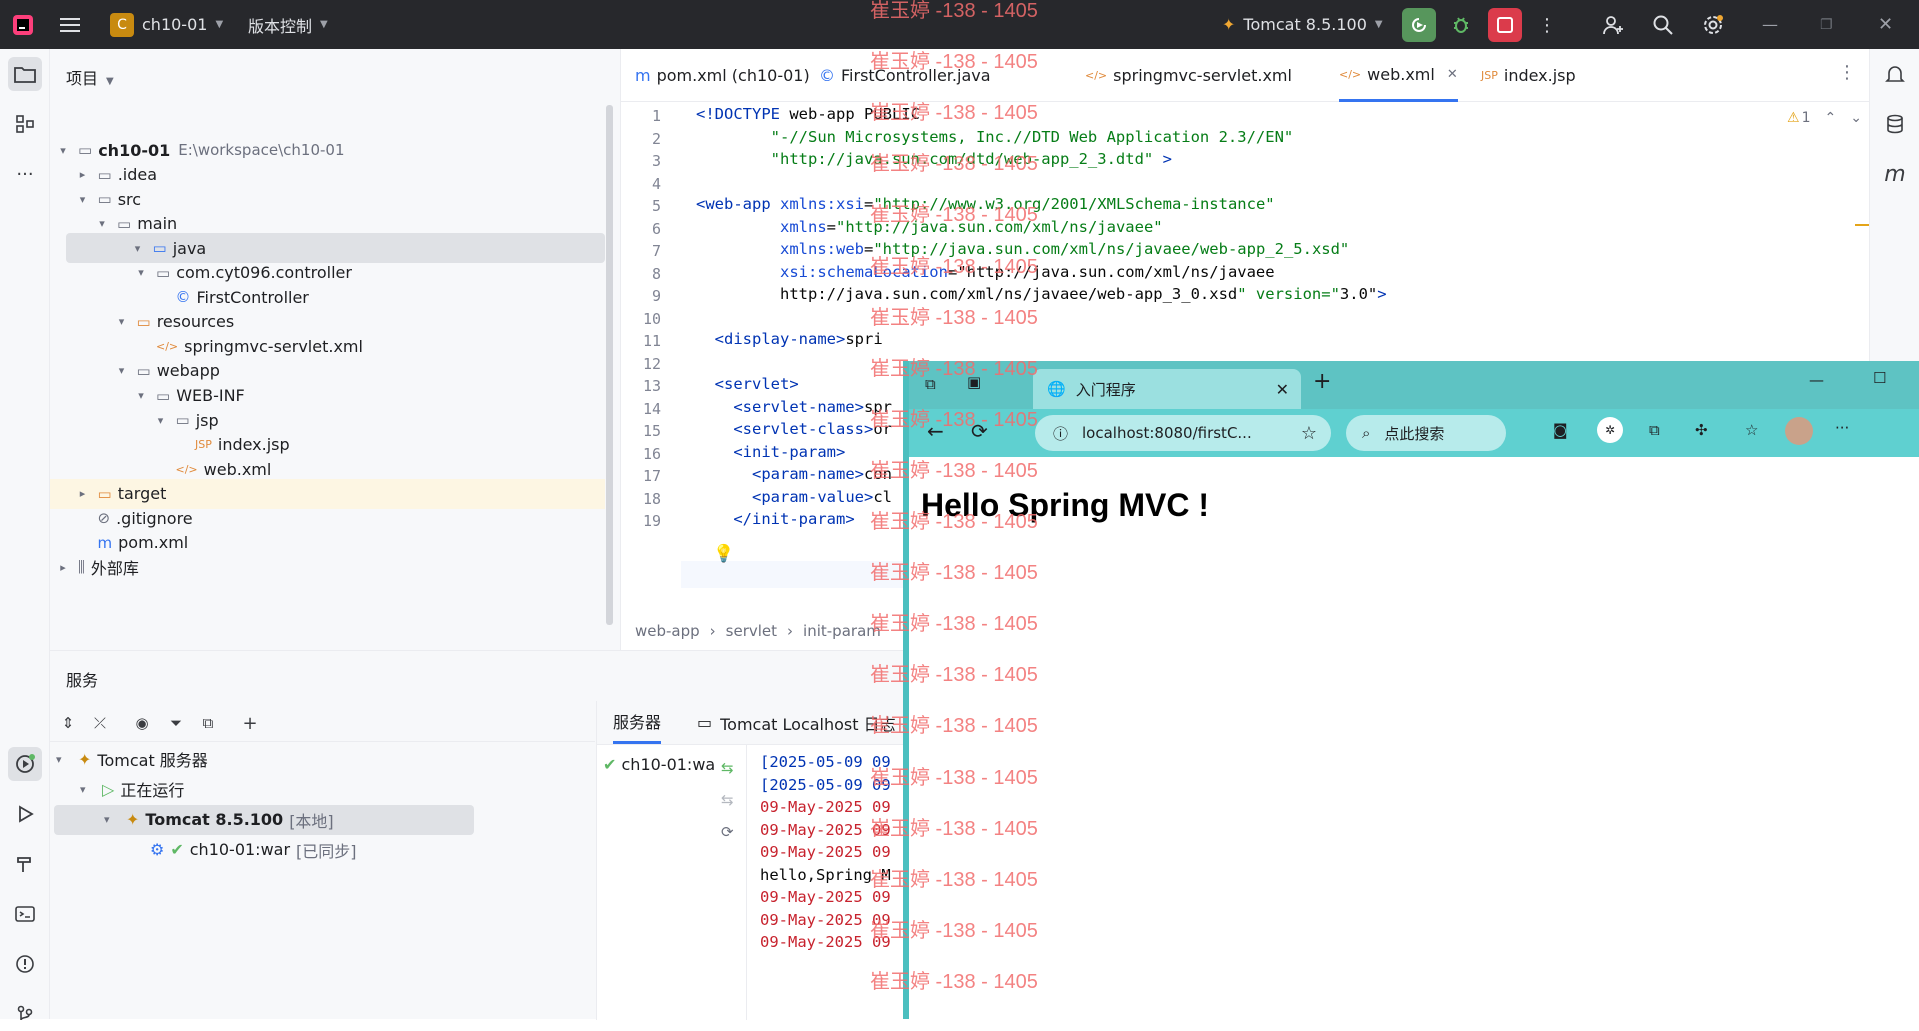 The width and height of the screenshot is (1919, 1031). What do you see at coordinates (1885, 24) in the screenshot?
I see `close-window-icon: ✕` at bounding box center [1885, 24].